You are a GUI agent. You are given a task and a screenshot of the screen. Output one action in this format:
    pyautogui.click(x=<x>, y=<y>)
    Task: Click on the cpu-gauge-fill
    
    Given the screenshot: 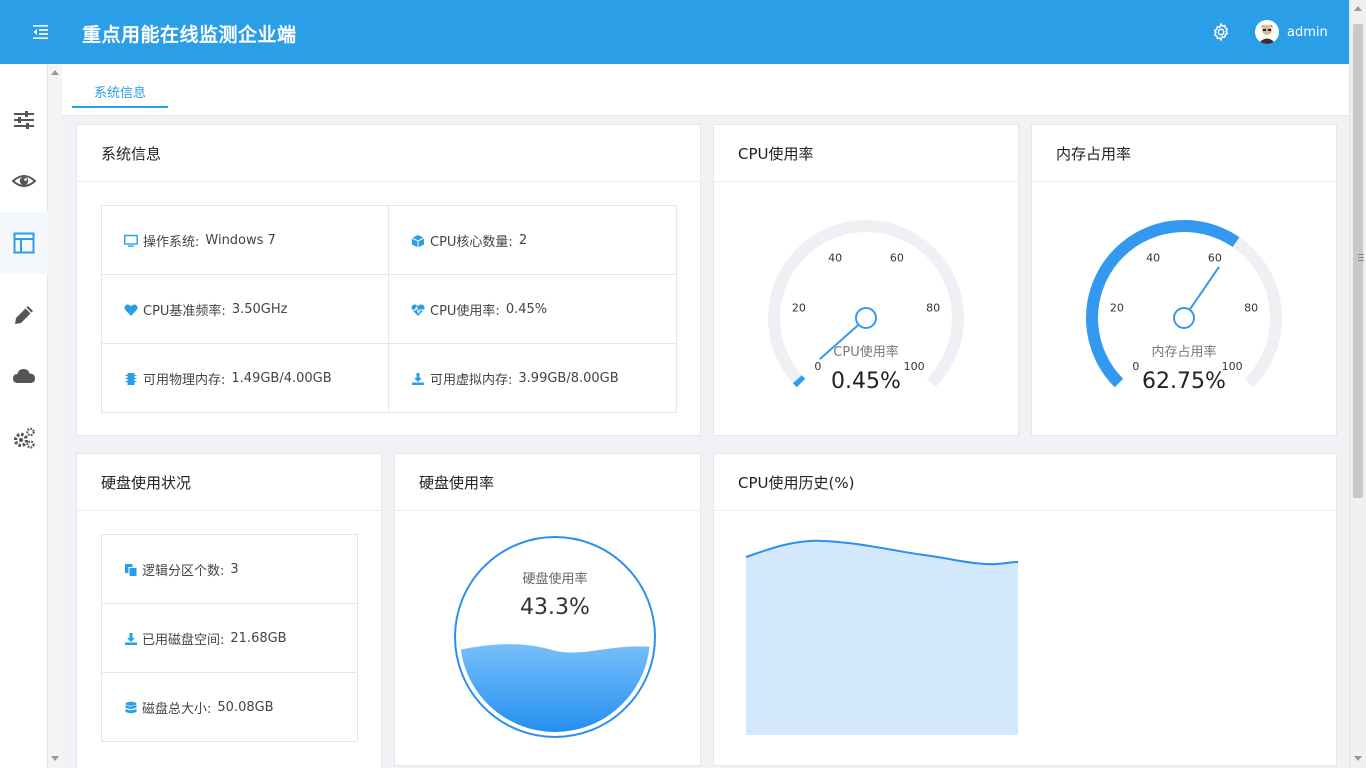 What is the action you would take?
    pyautogui.click(x=799, y=381)
    